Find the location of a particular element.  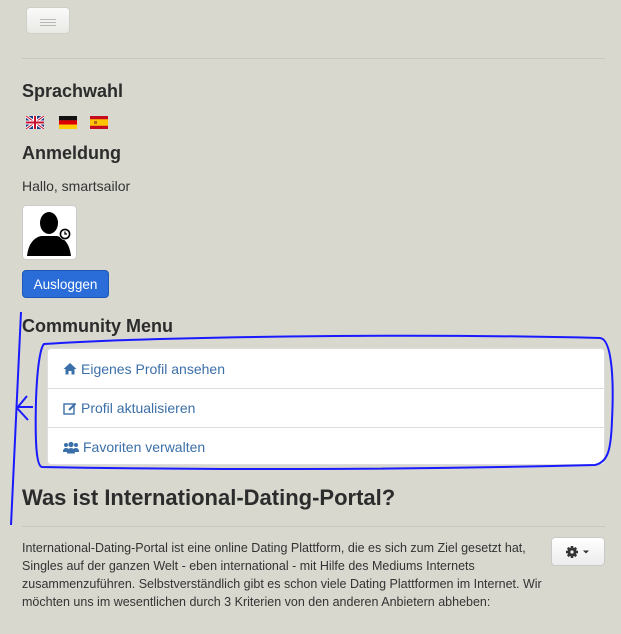

flag-uk-icon is located at coordinates (35, 122).